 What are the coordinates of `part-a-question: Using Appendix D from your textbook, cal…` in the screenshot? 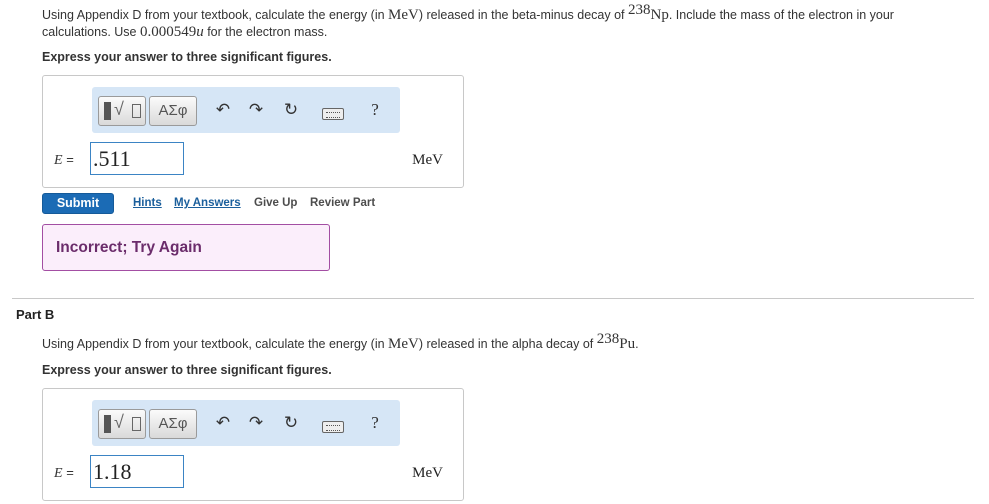 It's located at (468, 20).